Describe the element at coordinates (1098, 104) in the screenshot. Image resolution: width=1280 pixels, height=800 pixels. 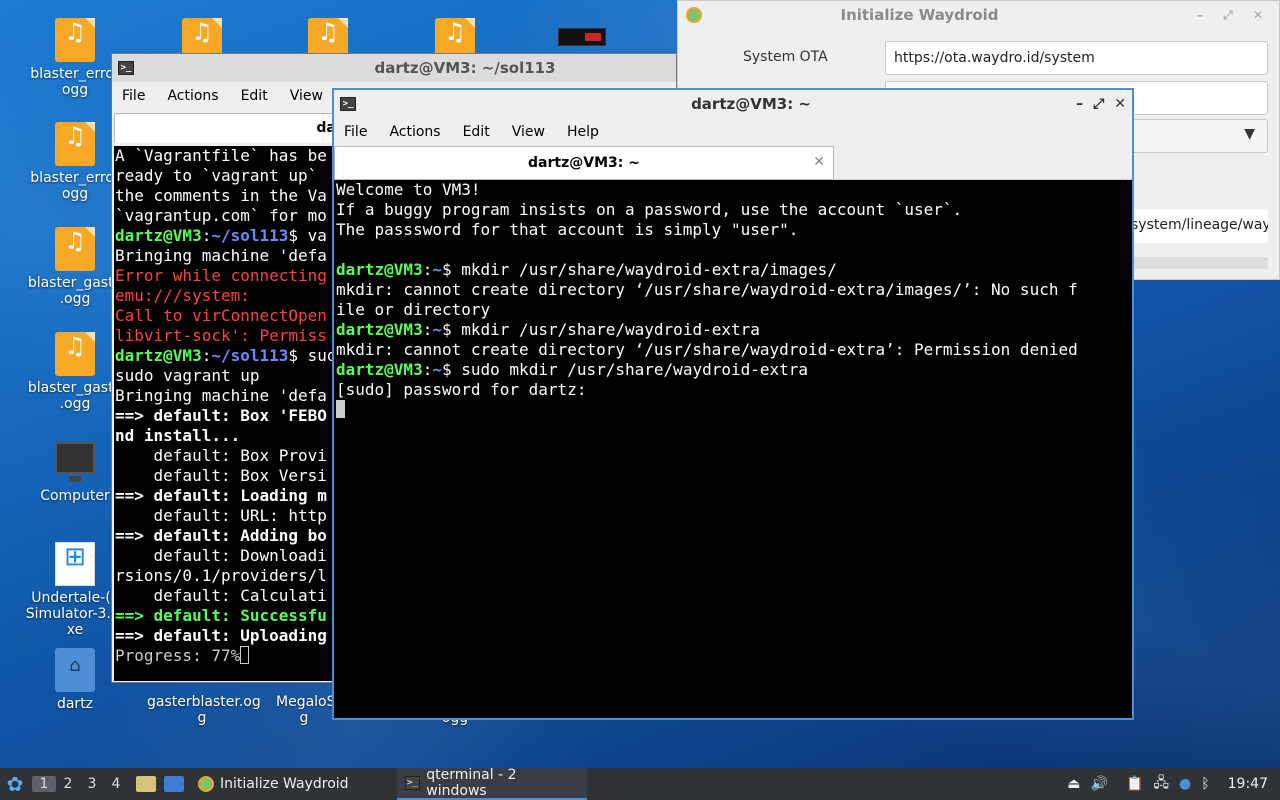
I see `maximize-icon: ⤢` at that location.